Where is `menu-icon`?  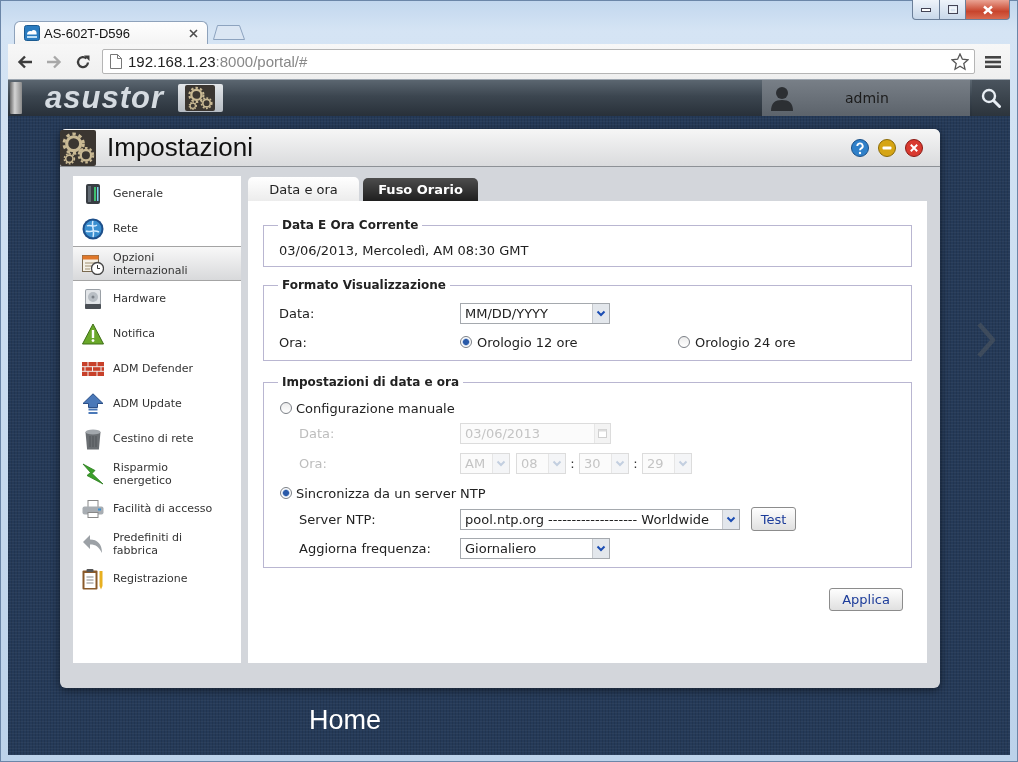 menu-icon is located at coordinates (993, 61).